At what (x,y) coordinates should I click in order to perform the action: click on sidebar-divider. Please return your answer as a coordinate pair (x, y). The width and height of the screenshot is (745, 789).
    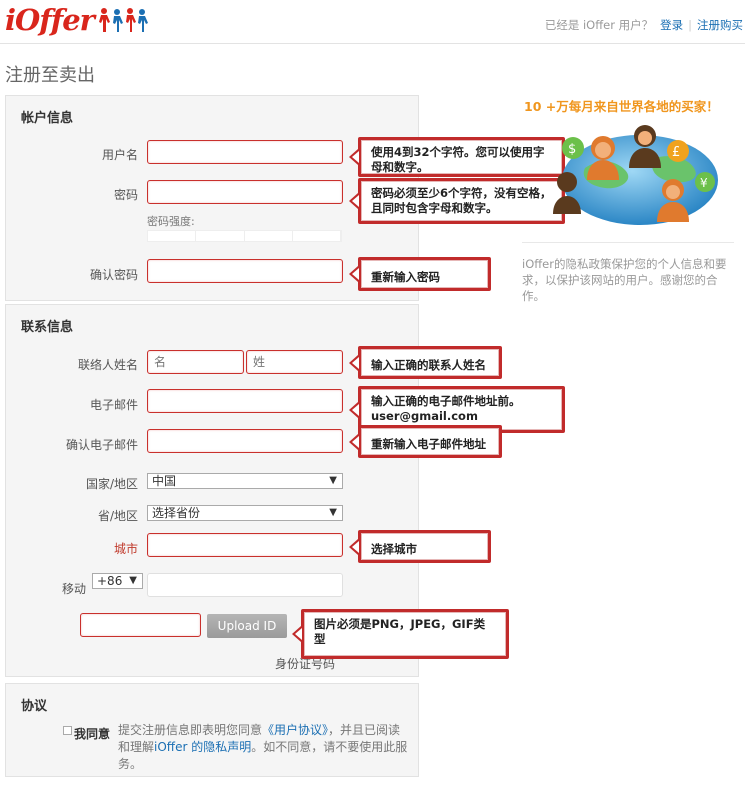
    Looking at the image, I should click on (628, 242).